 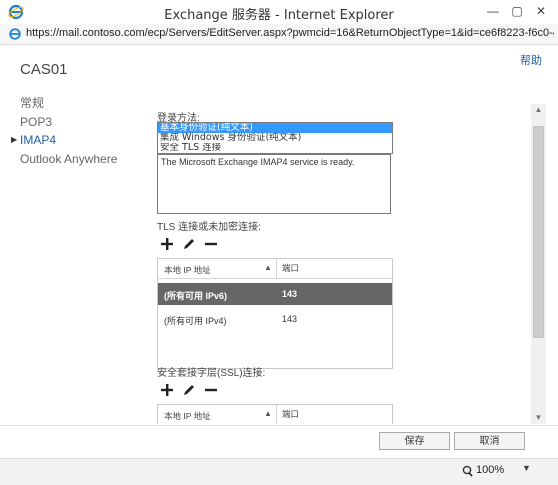 I want to click on cancel-button: 取消, so click(x=489, y=441).